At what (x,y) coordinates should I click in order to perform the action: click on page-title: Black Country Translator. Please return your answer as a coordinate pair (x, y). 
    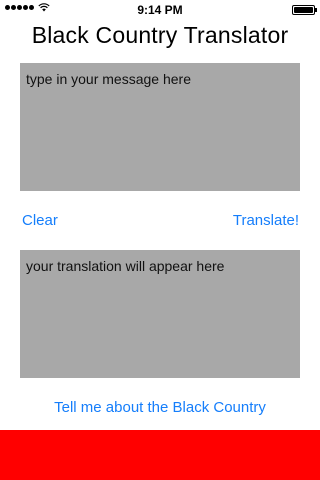
    Looking at the image, I should click on (160, 35).